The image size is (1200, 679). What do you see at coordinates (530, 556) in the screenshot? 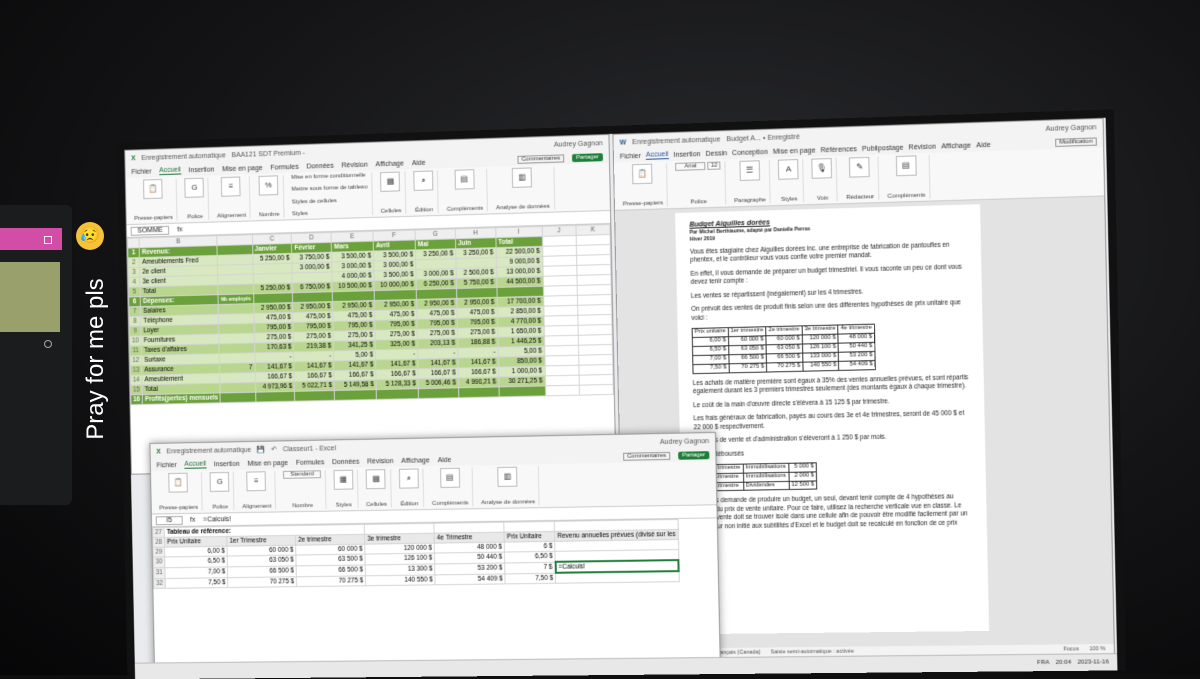
I see `cell: 6,50 $` at bounding box center [530, 556].